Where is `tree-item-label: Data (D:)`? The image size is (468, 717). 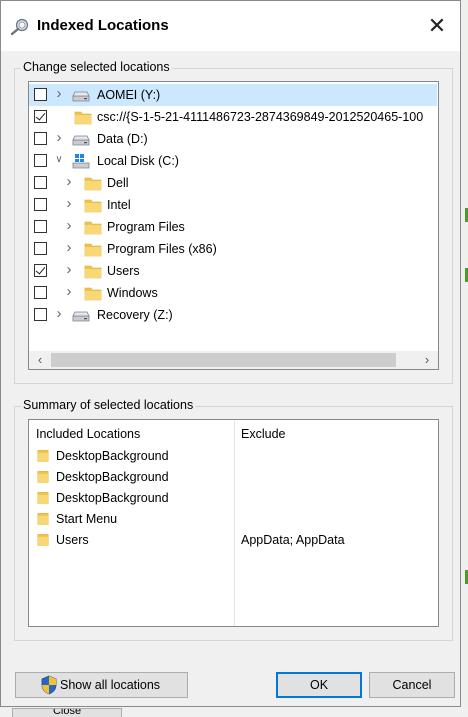
tree-item-label: Data (D:) is located at coordinates (122, 139).